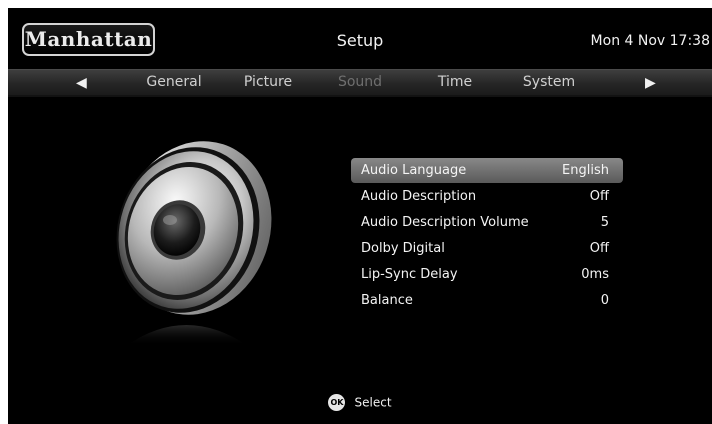 The image size is (712, 424). What do you see at coordinates (360, 96) in the screenshot?
I see `tab-divider` at bounding box center [360, 96].